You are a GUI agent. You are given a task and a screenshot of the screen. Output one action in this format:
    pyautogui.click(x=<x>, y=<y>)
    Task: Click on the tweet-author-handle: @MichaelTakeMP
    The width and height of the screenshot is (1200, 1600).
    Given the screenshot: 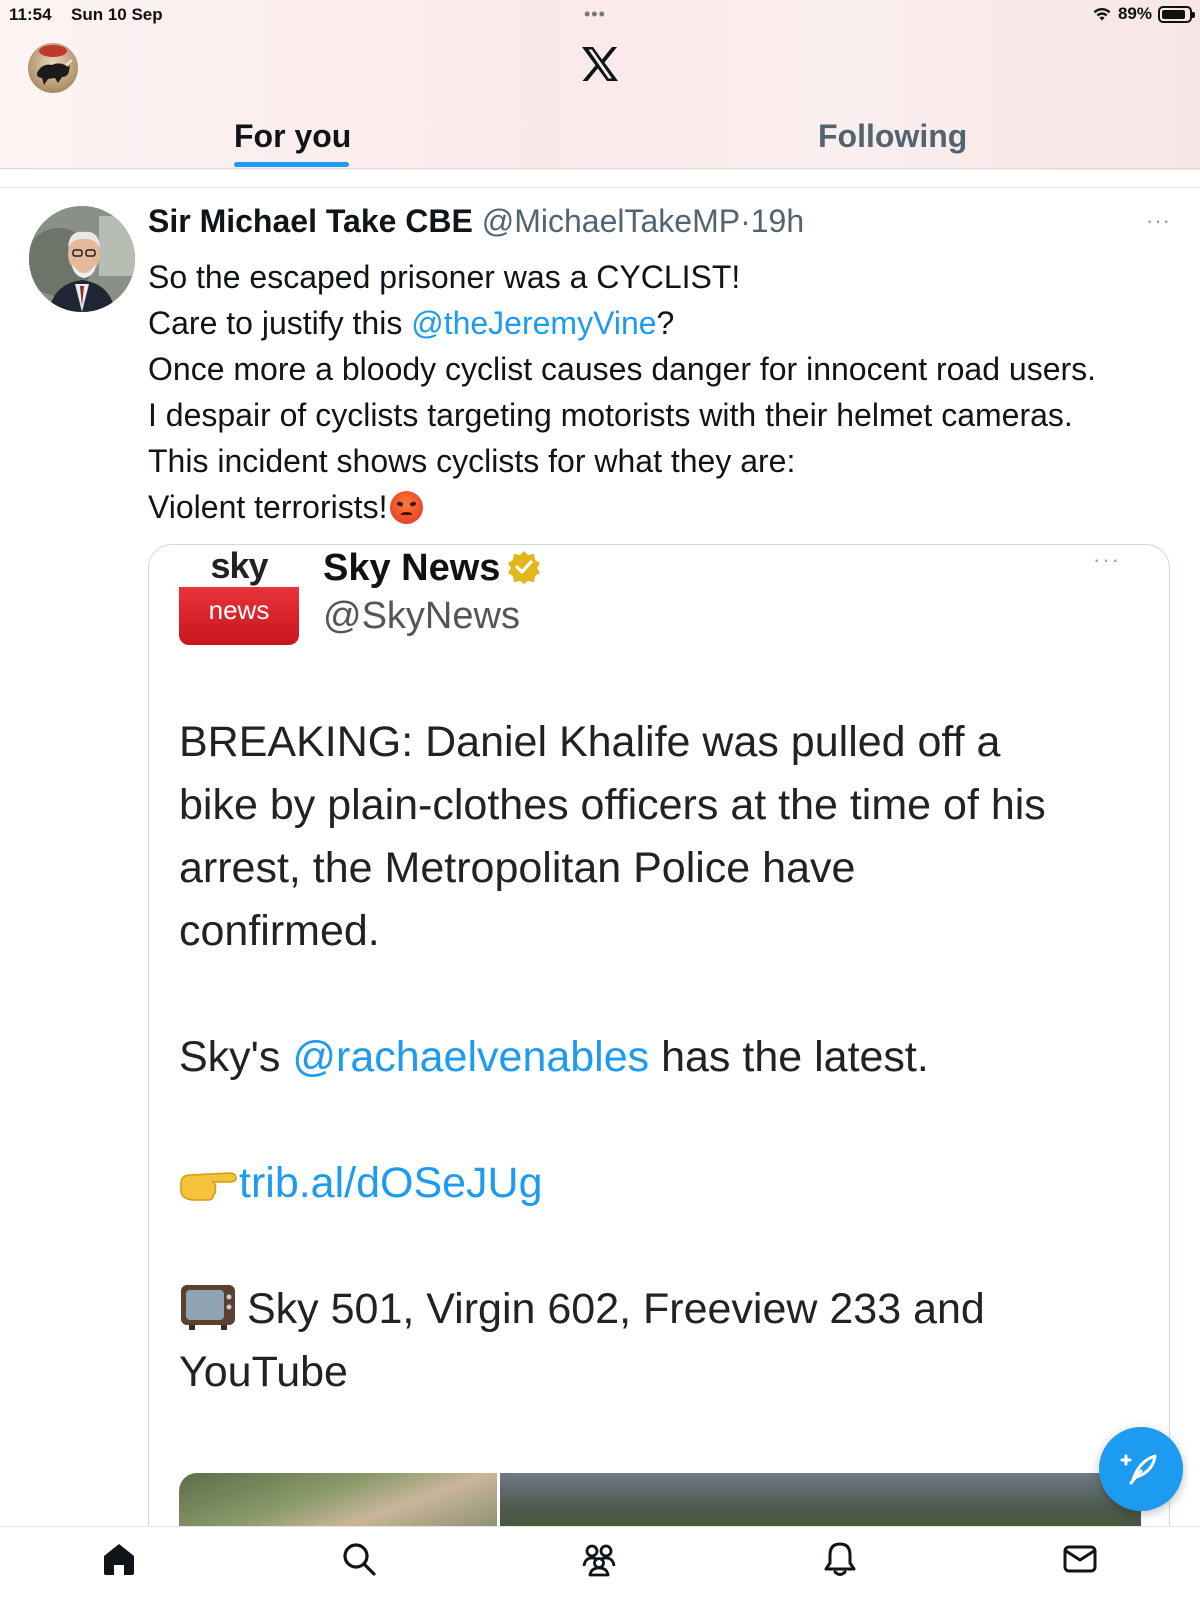 What is the action you would take?
    pyautogui.click(x=611, y=221)
    